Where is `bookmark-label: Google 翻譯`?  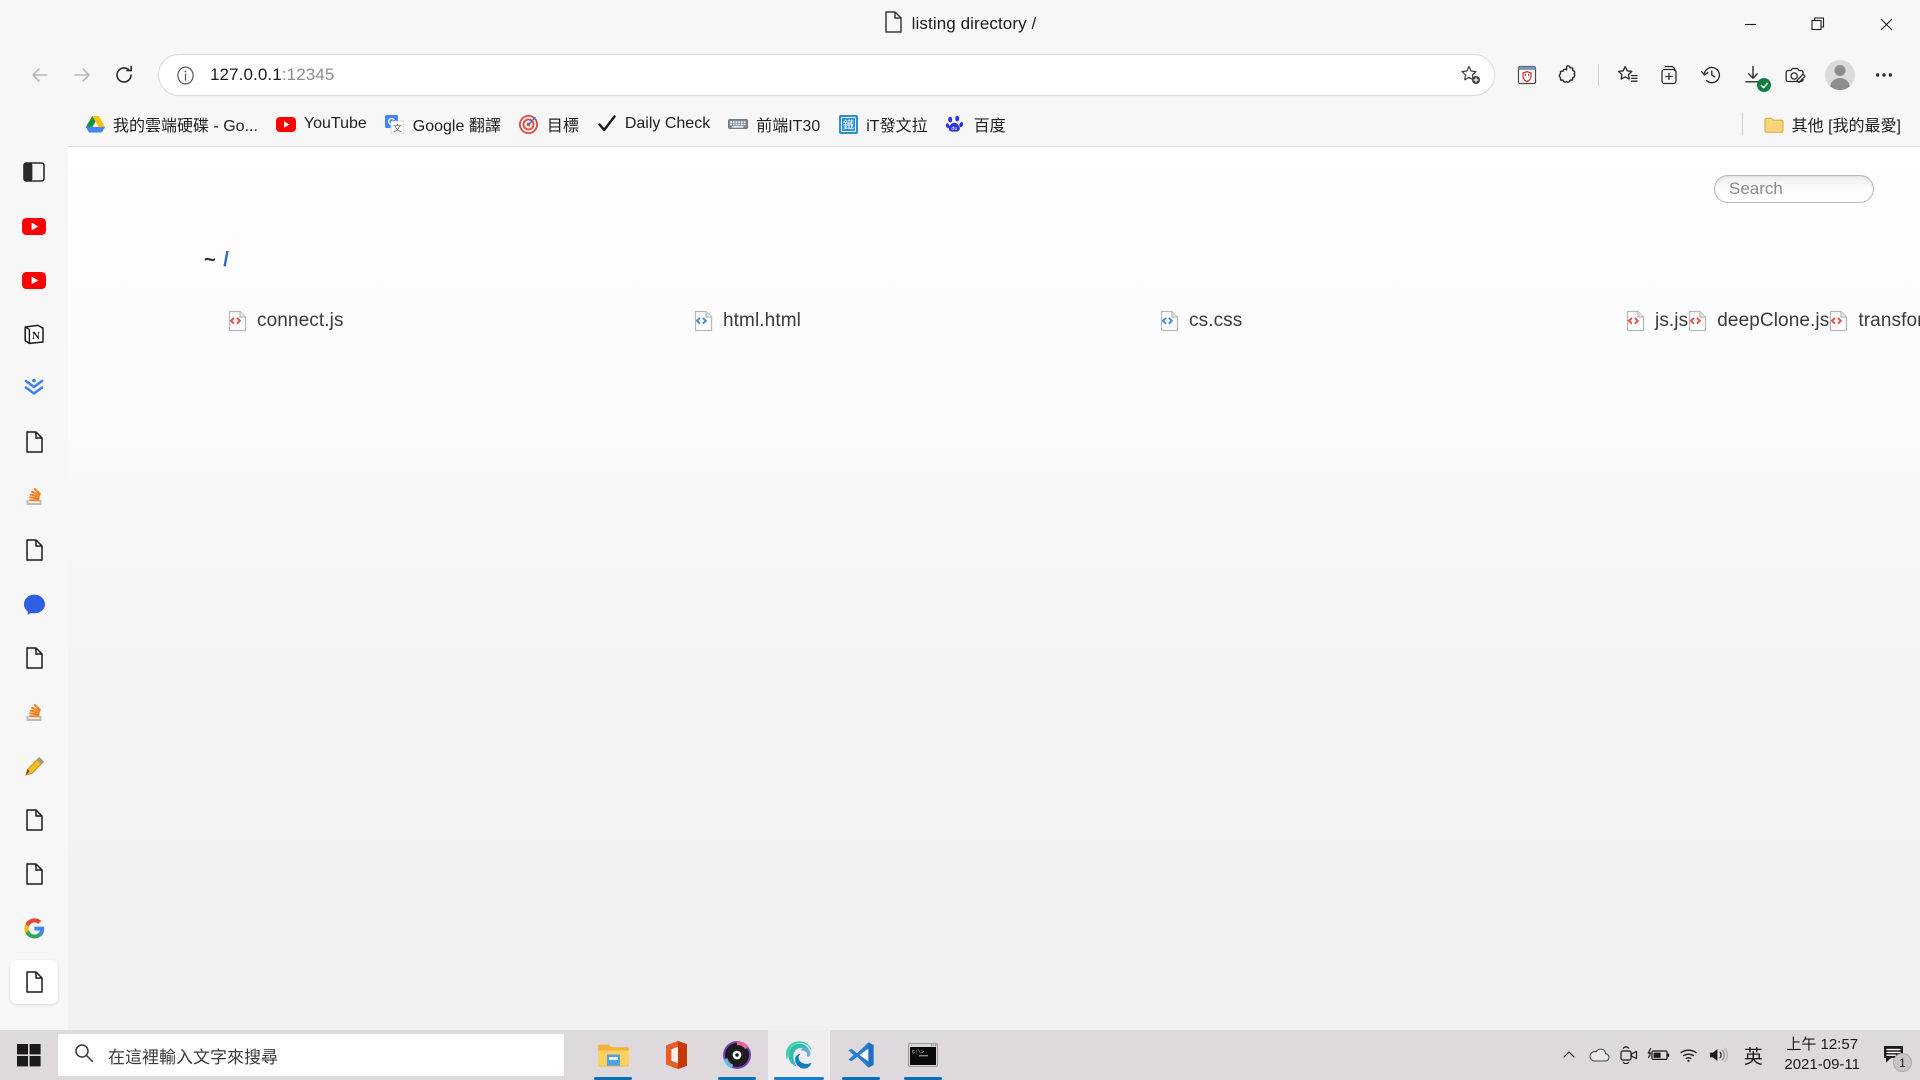 bookmark-label: Google 翻譯 is located at coordinates (456, 126).